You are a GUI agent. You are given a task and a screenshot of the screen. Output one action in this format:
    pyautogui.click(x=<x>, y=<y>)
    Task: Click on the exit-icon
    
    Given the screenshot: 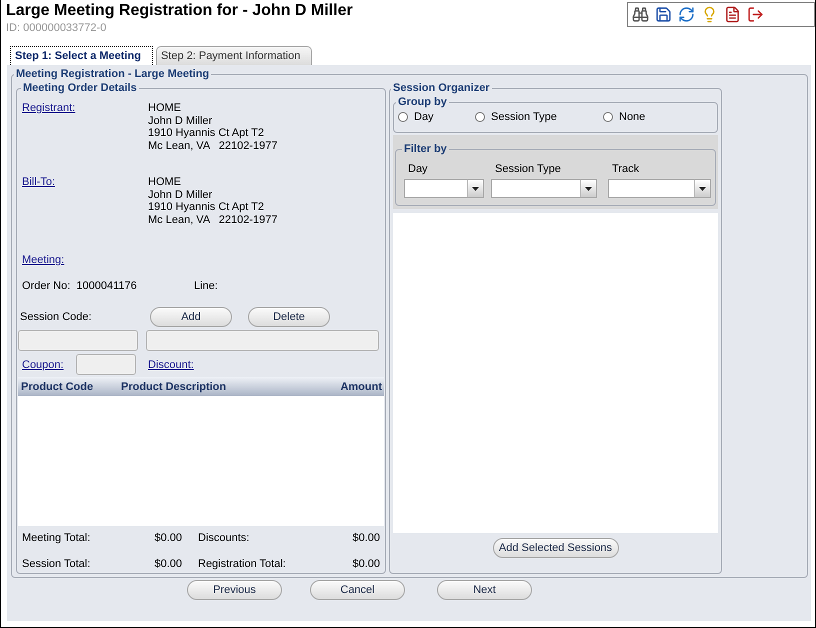 What is the action you would take?
    pyautogui.click(x=755, y=14)
    